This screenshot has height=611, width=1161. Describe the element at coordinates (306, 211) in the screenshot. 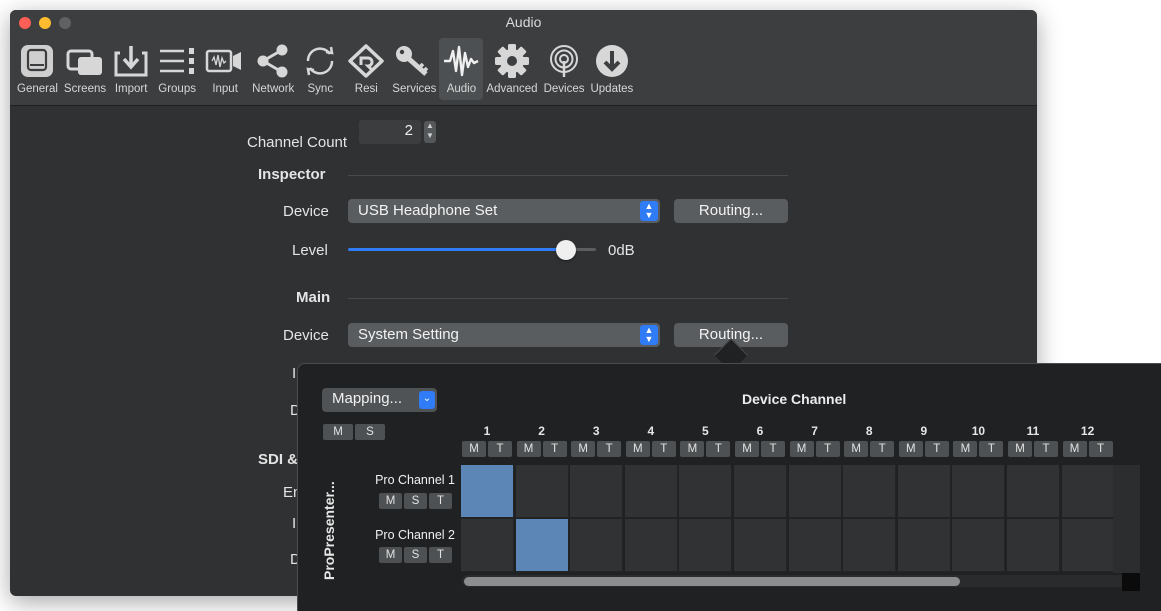

I see `inspector-device-label: Device` at that location.